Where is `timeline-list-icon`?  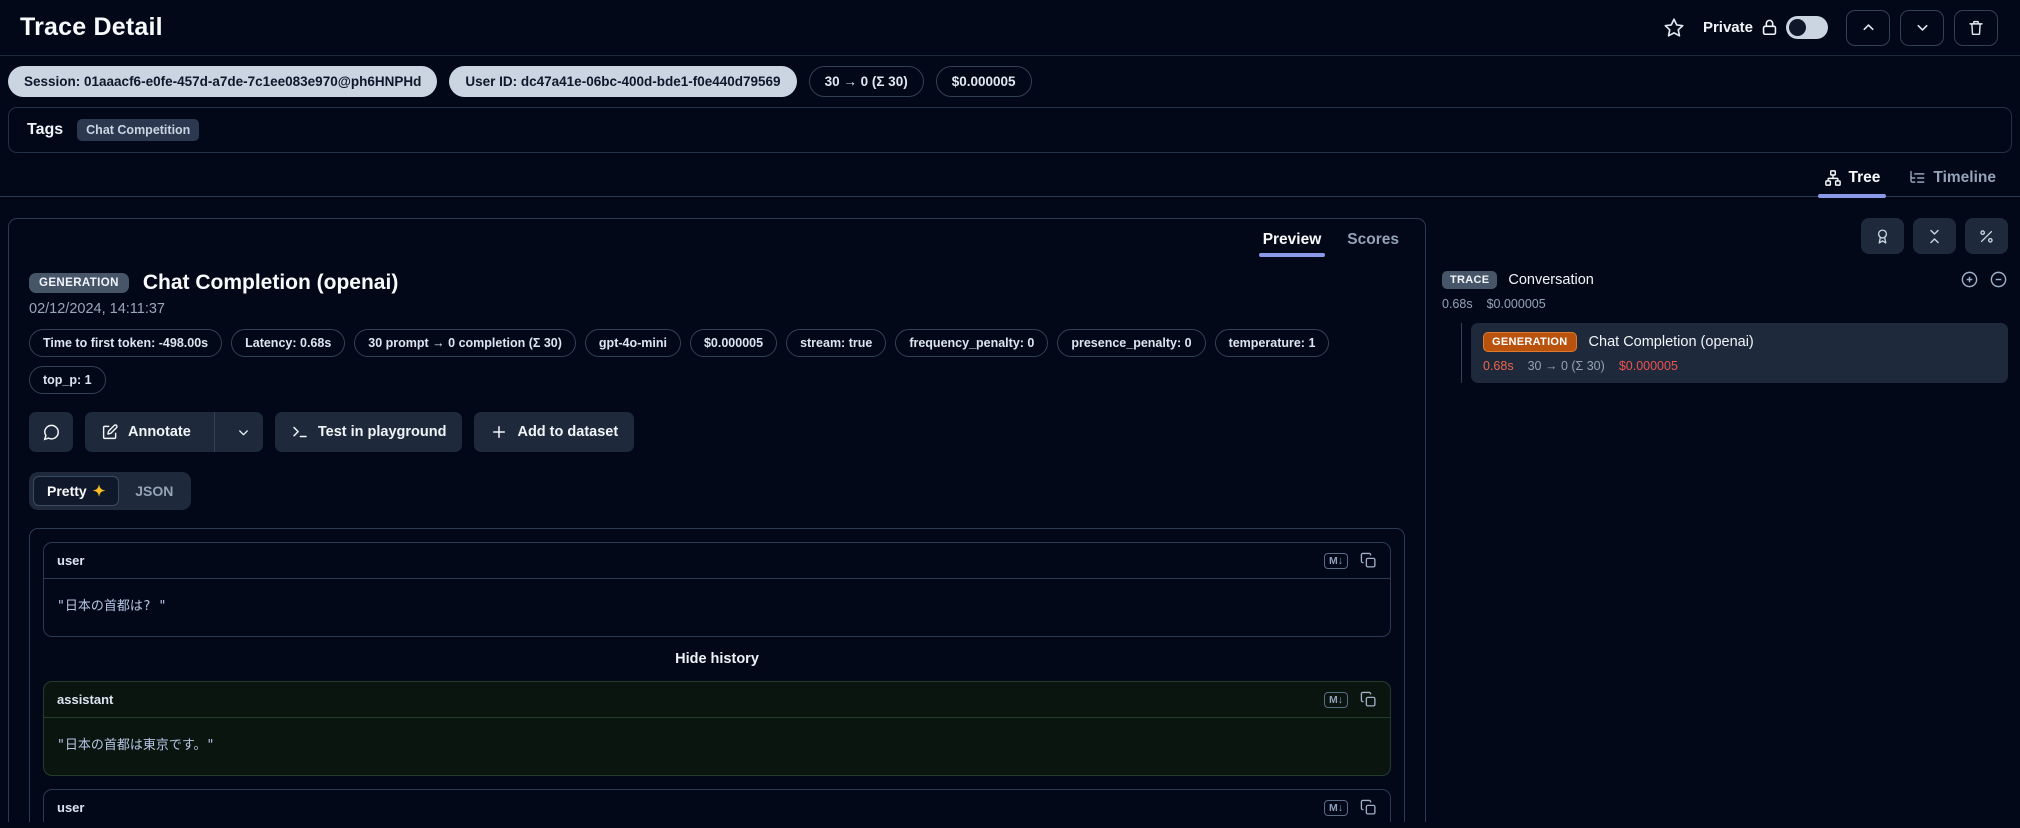
timeline-list-icon is located at coordinates (1917, 178).